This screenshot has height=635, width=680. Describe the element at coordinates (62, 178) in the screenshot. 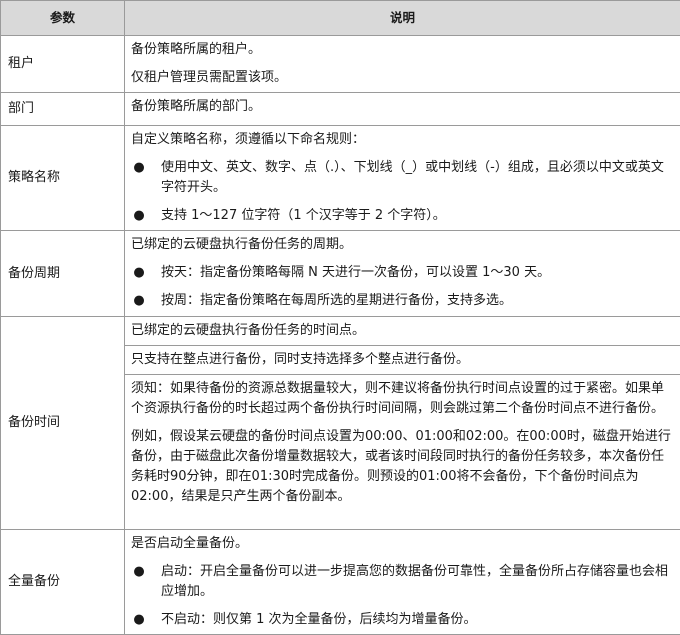

I see `param-name: 策略名称` at that location.